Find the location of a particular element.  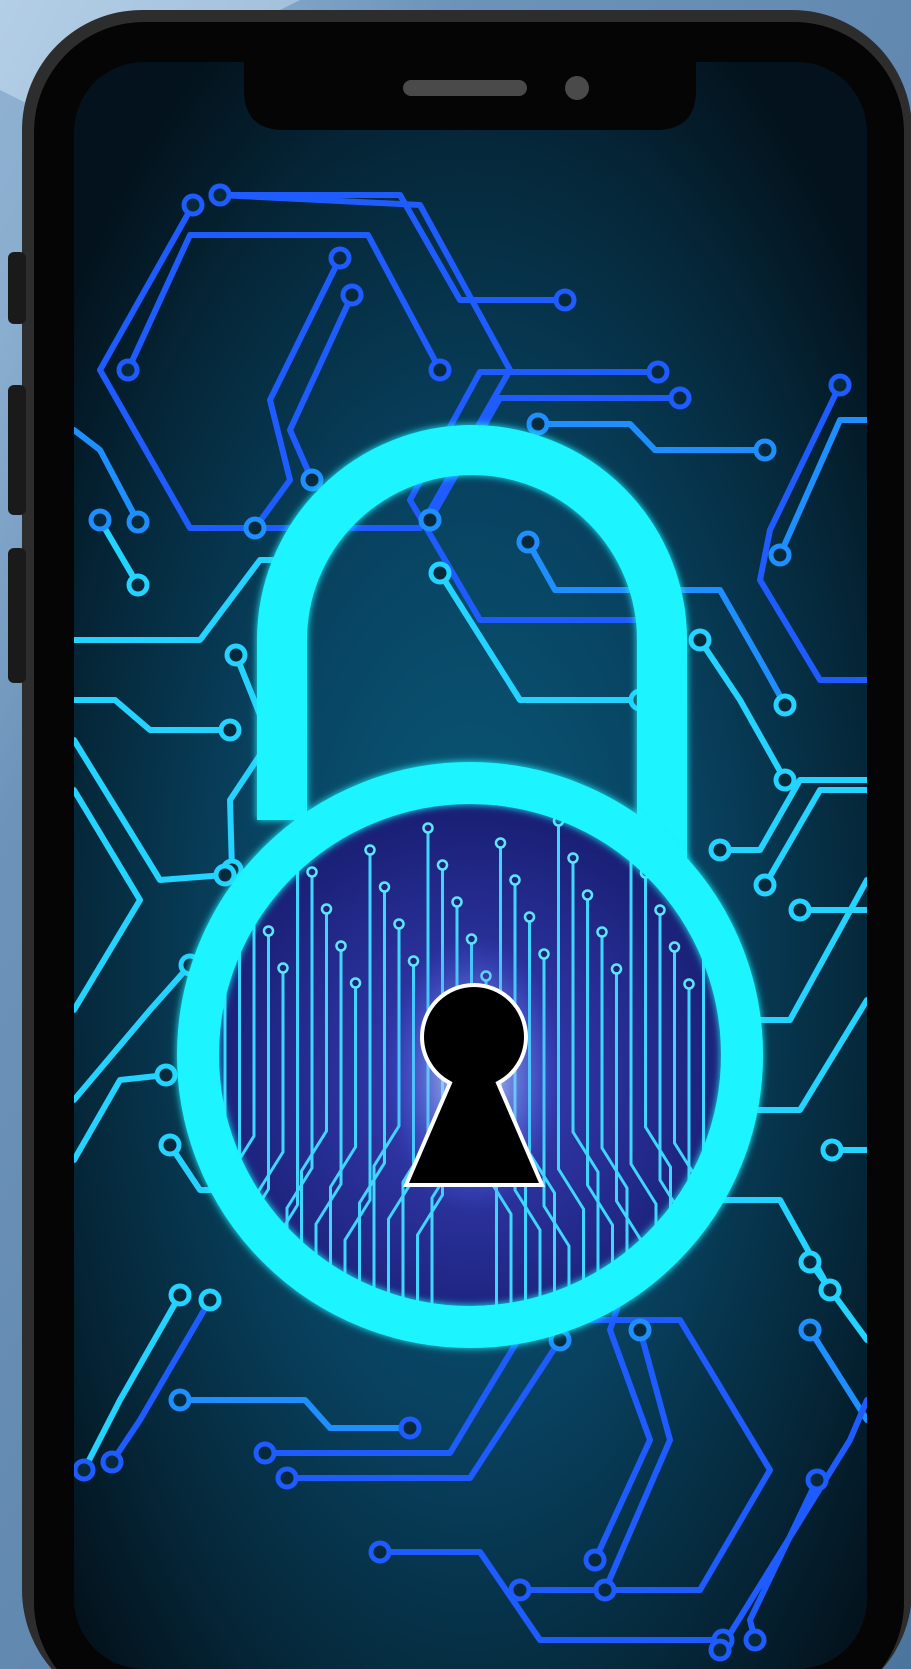

front-camera is located at coordinates (577, 88).